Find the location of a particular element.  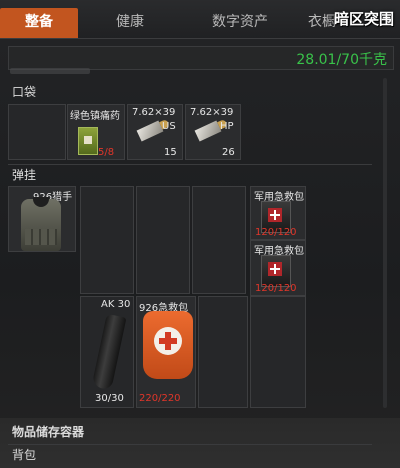

item-count: 15 is located at coordinates (170, 152).